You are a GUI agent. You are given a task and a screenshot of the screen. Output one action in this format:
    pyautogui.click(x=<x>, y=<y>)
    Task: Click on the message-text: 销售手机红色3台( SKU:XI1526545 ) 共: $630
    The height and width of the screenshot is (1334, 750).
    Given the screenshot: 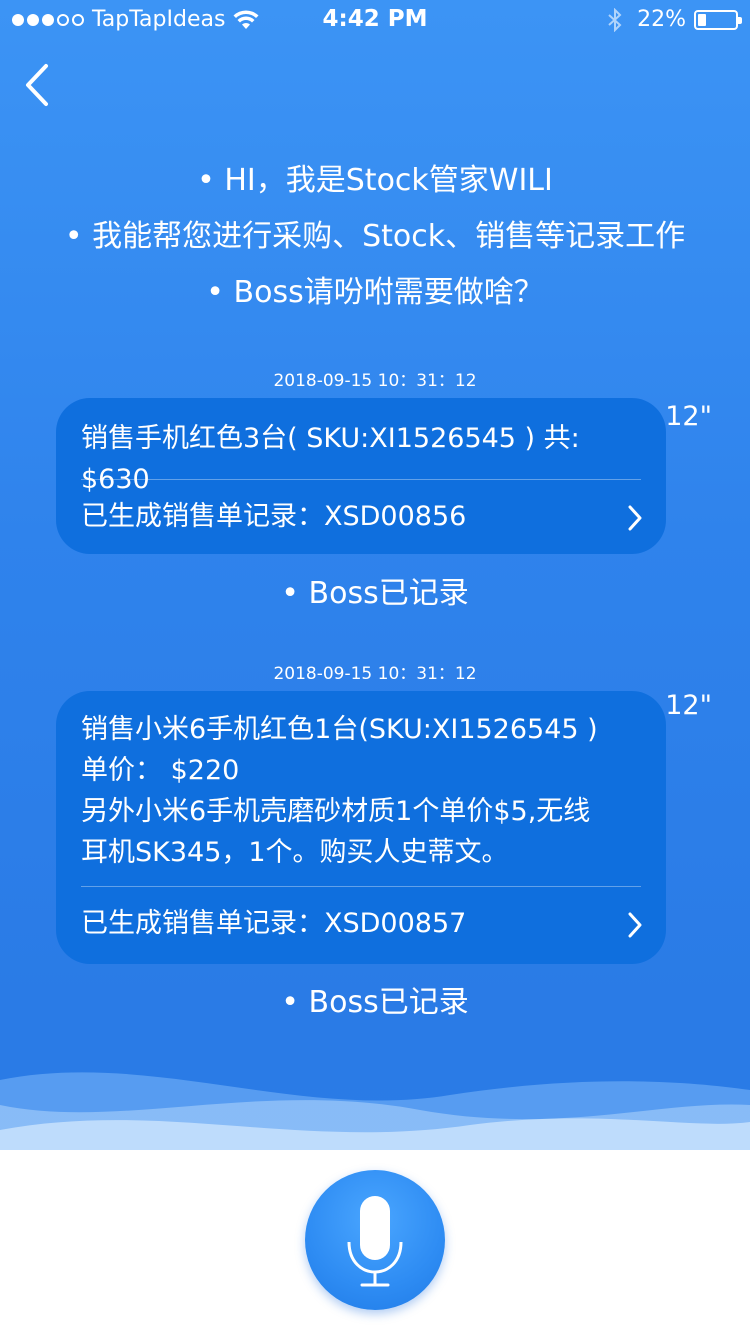 What is the action you would take?
    pyautogui.click(x=330, y=459)
    